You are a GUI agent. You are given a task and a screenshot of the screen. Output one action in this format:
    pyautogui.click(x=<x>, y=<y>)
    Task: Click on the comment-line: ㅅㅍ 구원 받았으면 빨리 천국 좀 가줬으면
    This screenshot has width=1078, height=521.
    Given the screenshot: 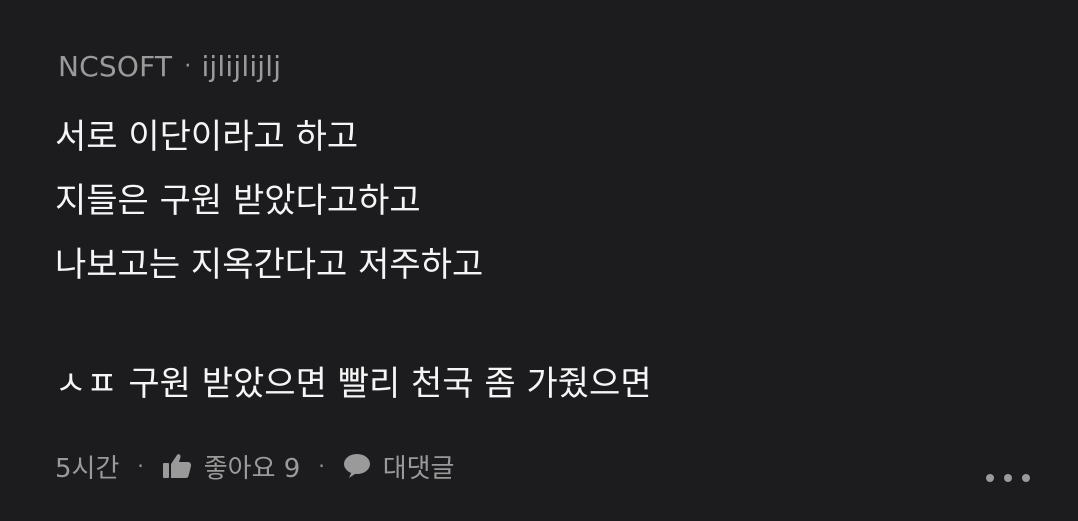 What is the action you would take?
    pyautogui.click(x=353, y=384)
    